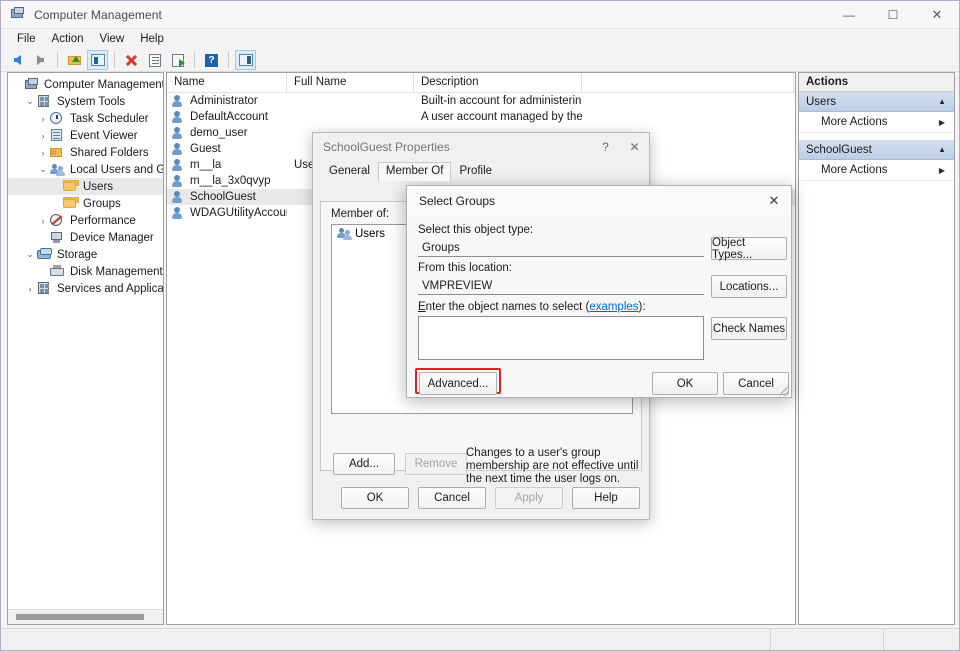 This screenshot has width=960, height=651. I want to click on check-names-button: Check Names, so click(749, 328).